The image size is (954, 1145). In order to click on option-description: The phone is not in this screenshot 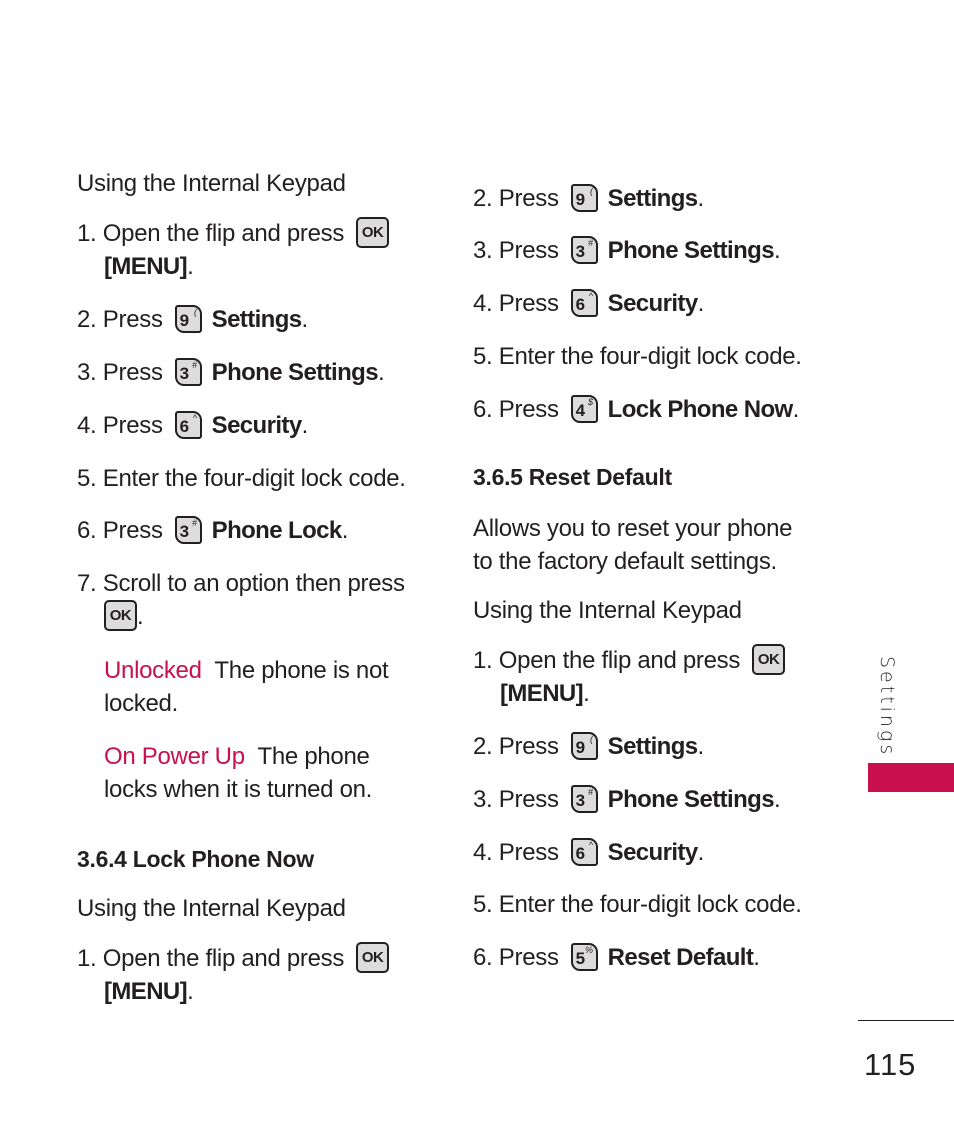, I will do `click(301, 670)`.